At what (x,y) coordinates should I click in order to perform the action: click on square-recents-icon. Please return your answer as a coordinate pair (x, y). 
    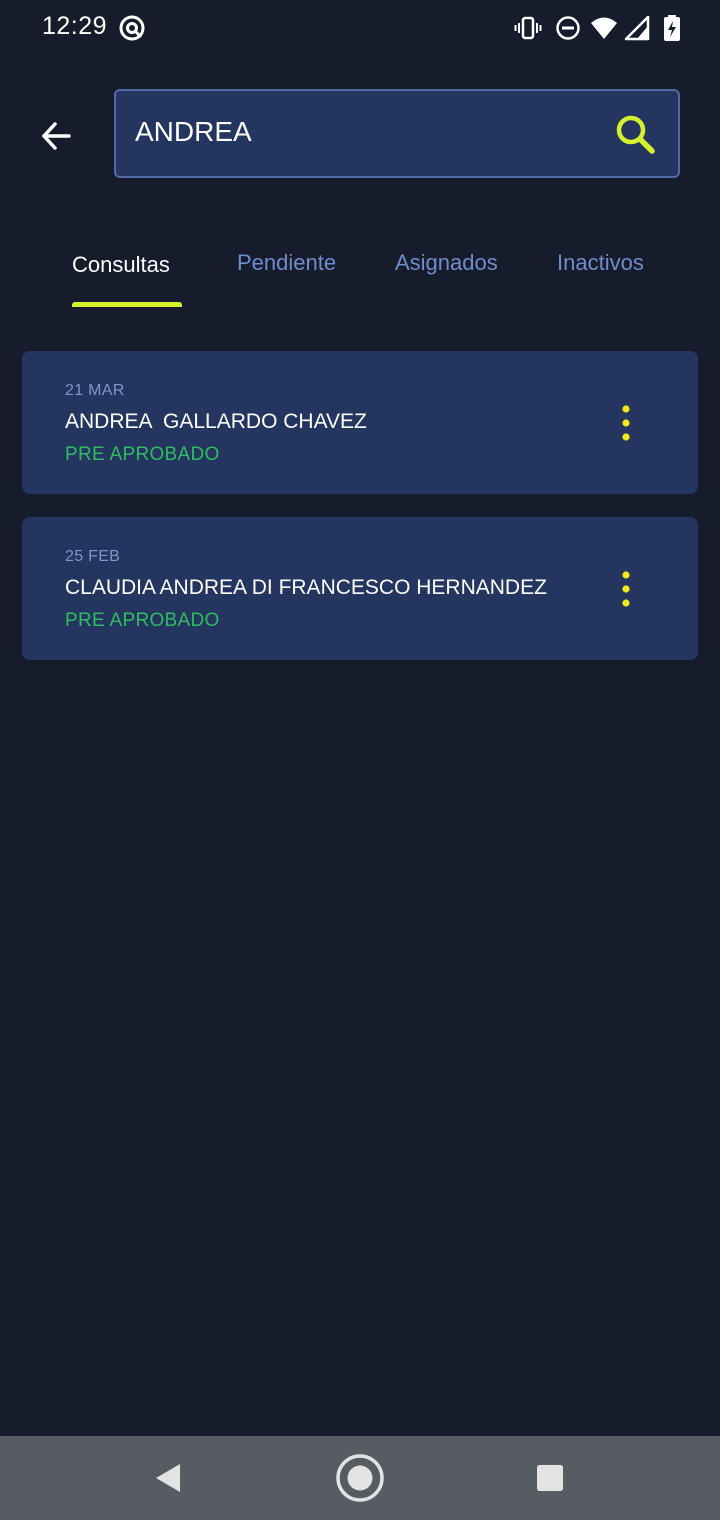
    Looking at the image, I should click on (550, 1478).